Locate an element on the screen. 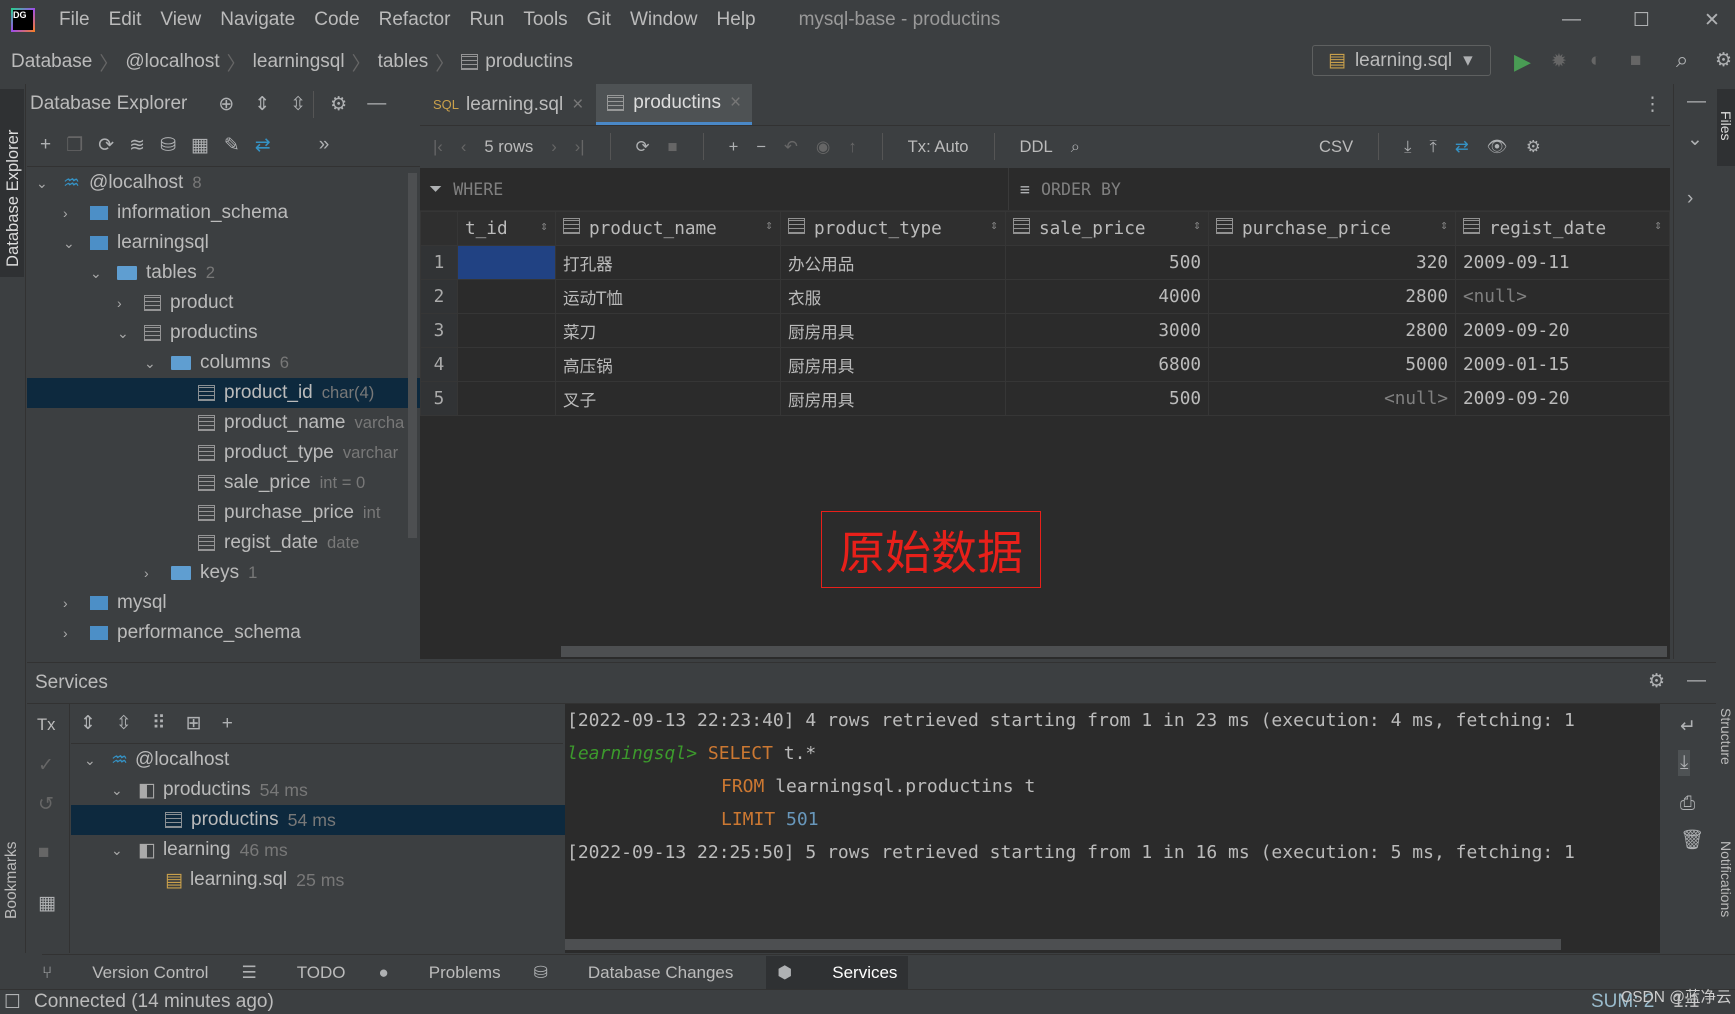 The height and width of the screenshot is (1014, 1735). search-icon: ⌕ is located at coordinates (1075, 147).